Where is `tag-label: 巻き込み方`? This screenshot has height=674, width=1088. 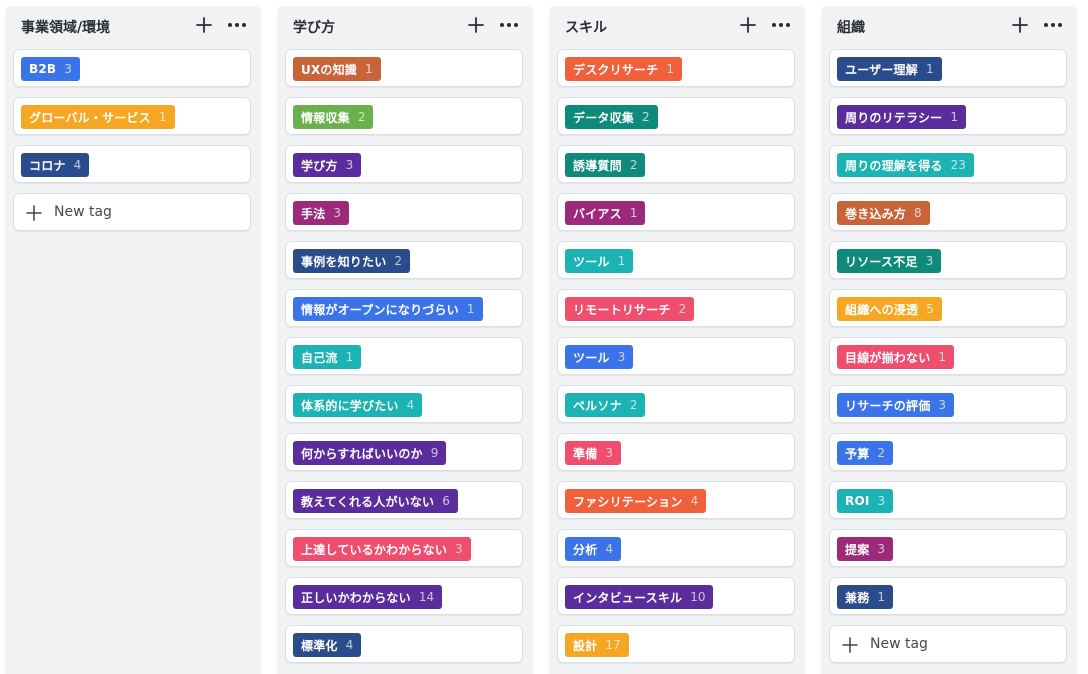 tag-label: 巻き込み方 is located at coordinates (876, 213).